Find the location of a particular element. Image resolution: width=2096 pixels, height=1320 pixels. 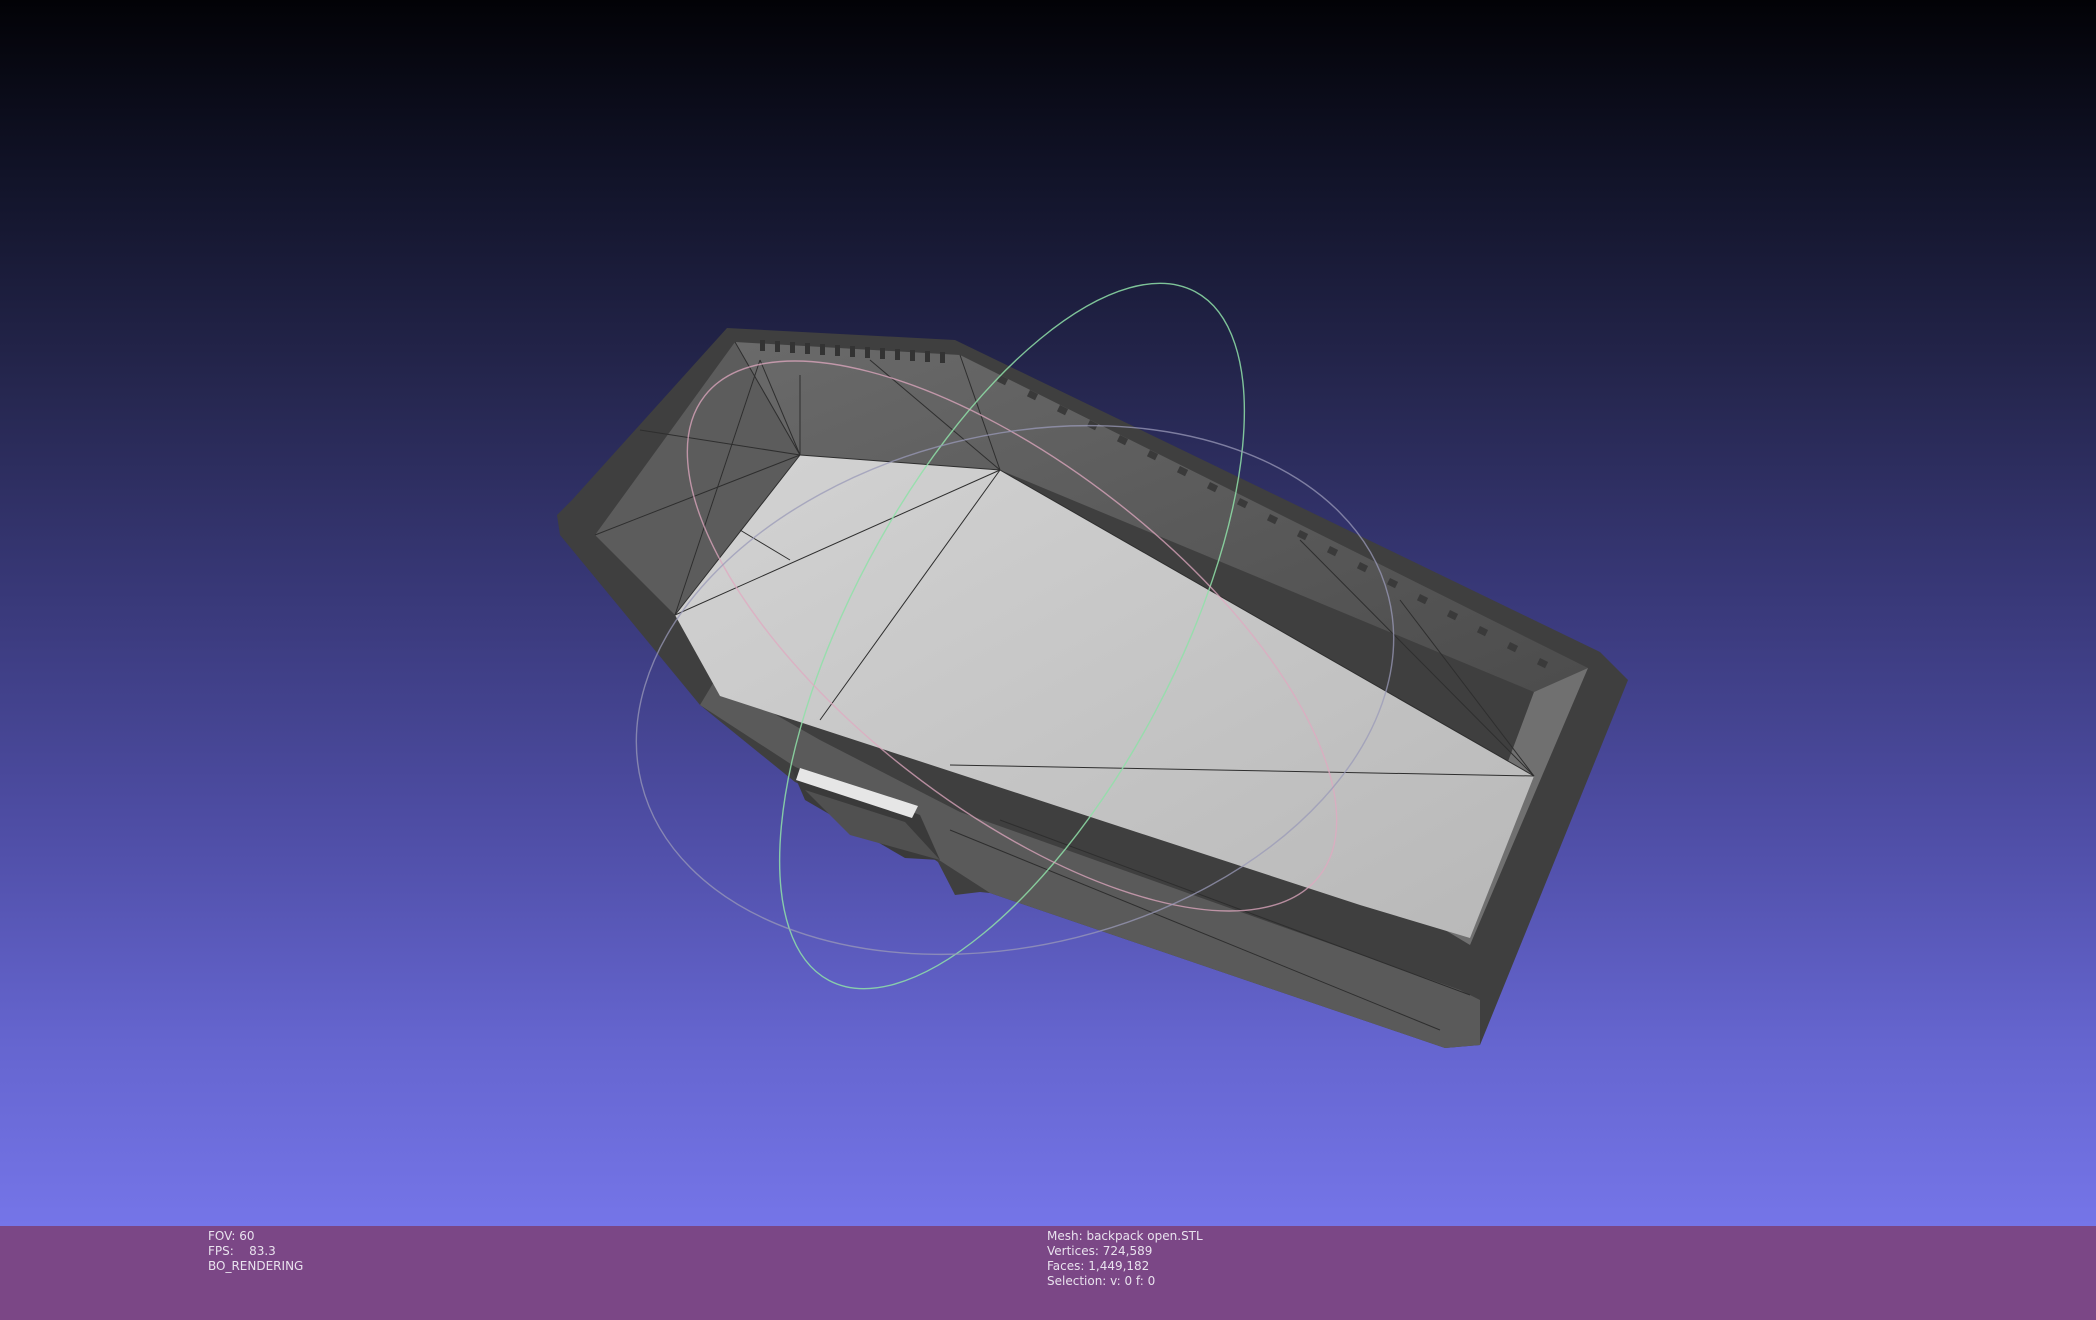

render-info: FOV: 60 FPS: 83.3 BO_RENDERING is located at coordinates (255, 1251).